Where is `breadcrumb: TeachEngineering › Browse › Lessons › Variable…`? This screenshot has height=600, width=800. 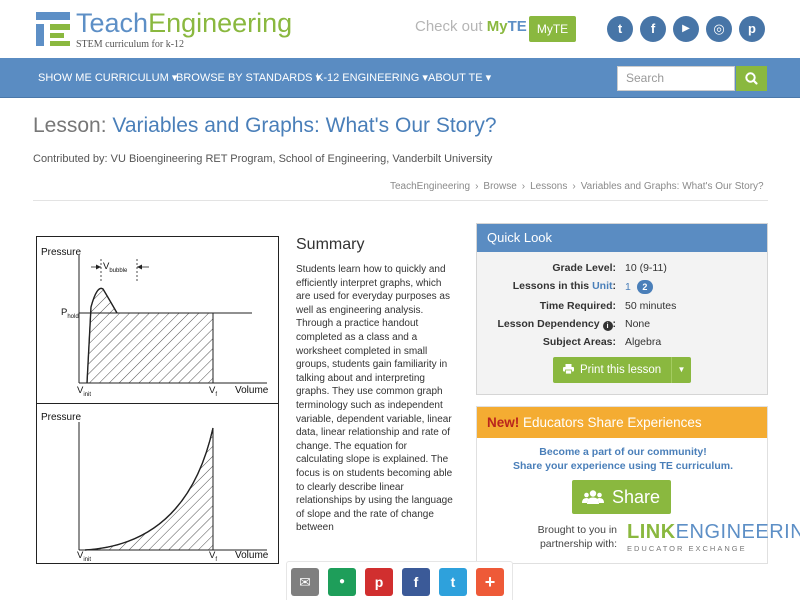
breadcrumb: TeachEngineering › Browse › Lessons › Variable… is located at coordinates (577, 186).